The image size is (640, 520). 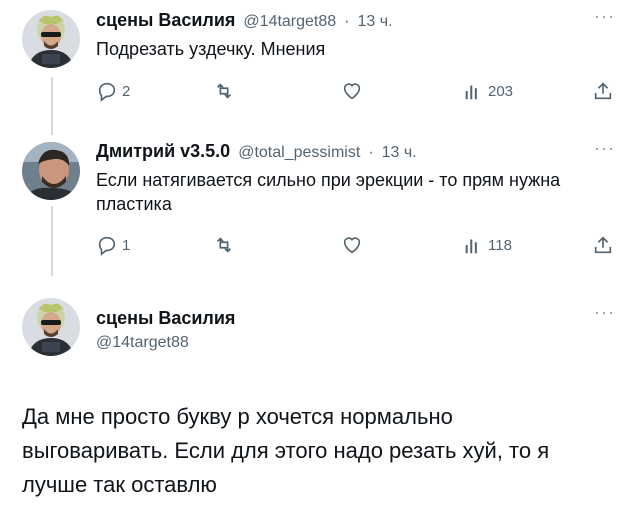 I want to click on author-handle: @total_pessimist, so click(x=299, y=153).